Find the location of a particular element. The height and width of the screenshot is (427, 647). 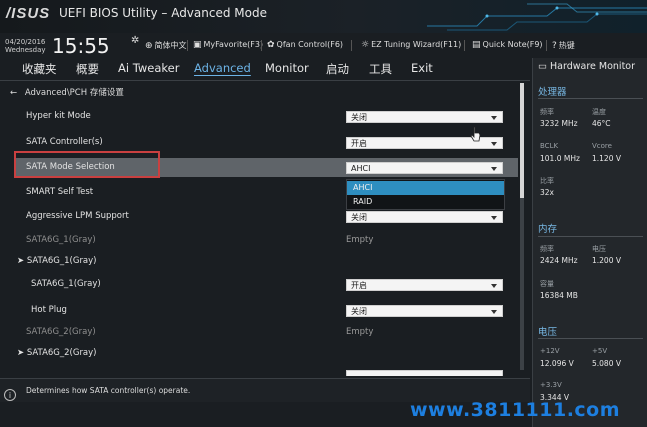

language-button: ⊕ 简体中文 is located at coordinates (166, 45).